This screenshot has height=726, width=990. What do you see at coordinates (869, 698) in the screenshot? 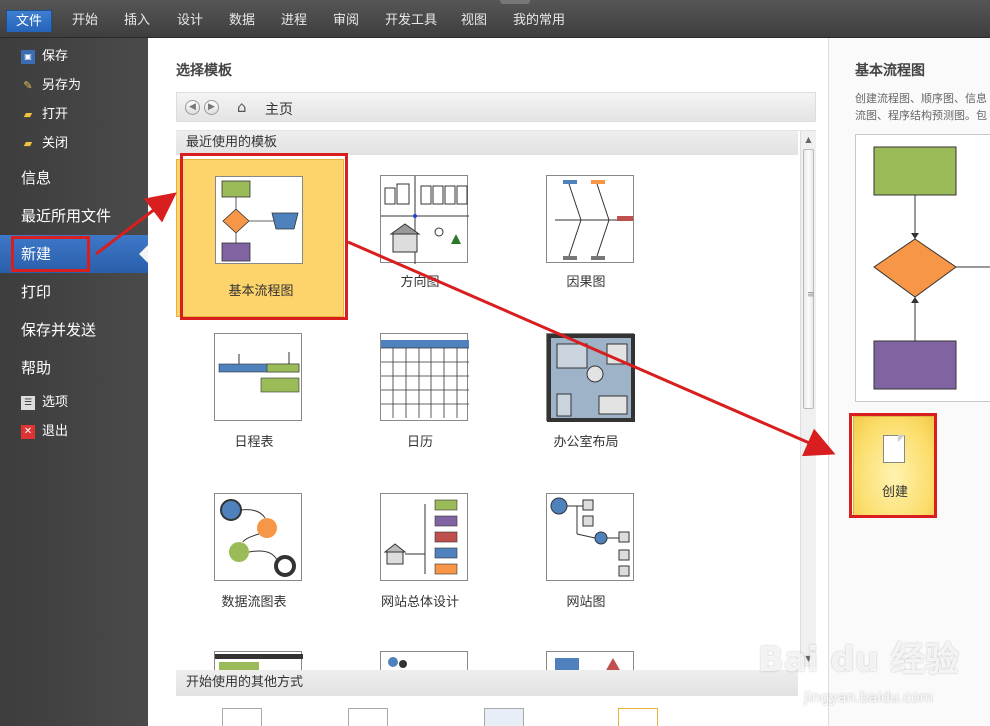
I see `baidu-watermark-url: jingyan.baidu.com` at bounding box center [869, 698].